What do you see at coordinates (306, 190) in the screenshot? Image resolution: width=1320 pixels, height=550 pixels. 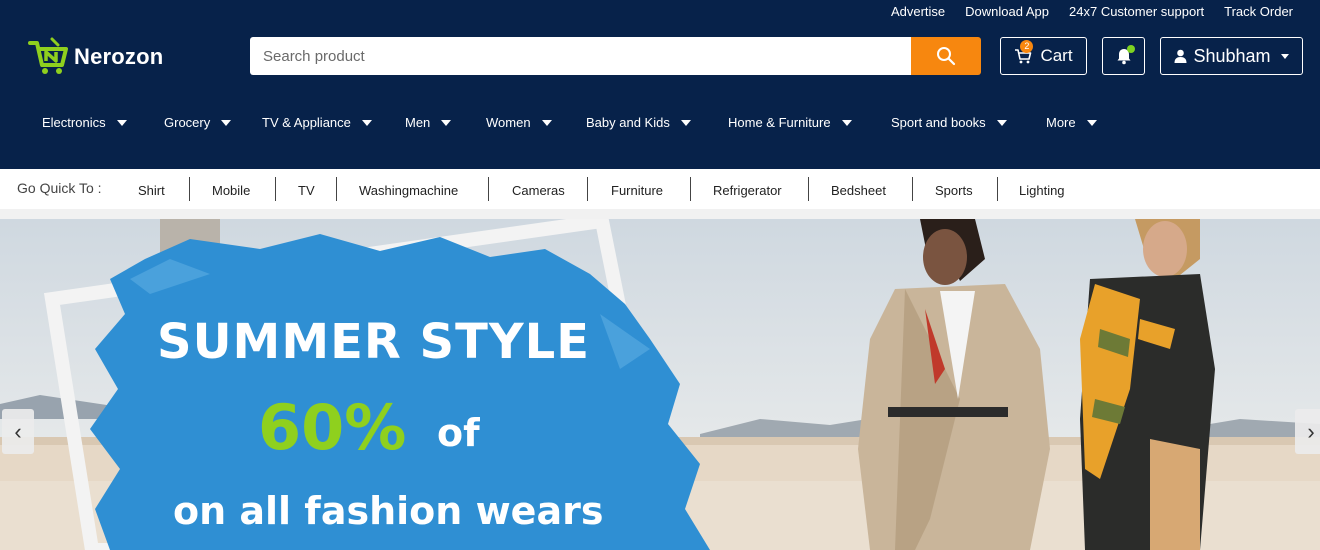 I see `quick-link-tv: TV` at bounding box center [306, 190].